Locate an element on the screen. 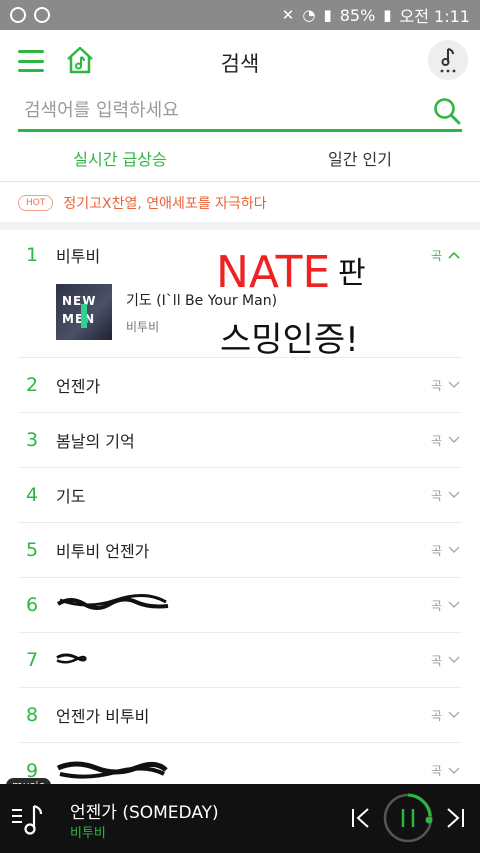 The image size is (480, 853). rank-number: 4 is located at coordinates (32, 495).